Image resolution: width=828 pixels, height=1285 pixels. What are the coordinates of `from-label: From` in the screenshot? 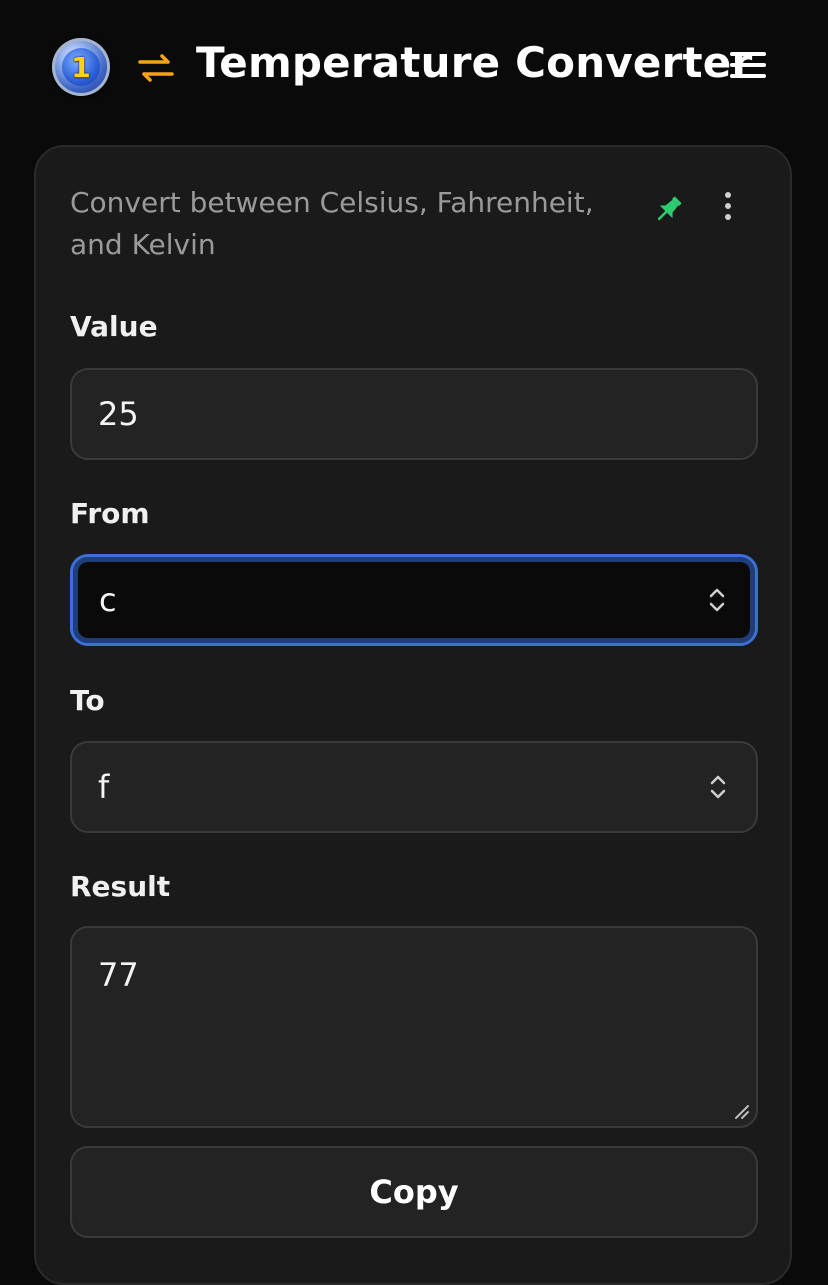 It's located at (110, 513).